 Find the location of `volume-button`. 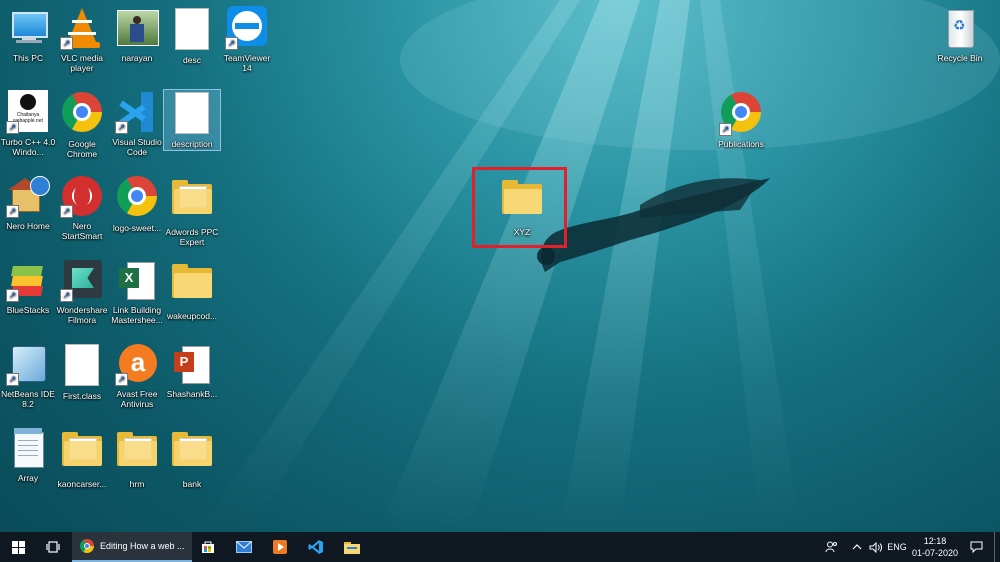

volume-button is located at coordinates (875, 547).